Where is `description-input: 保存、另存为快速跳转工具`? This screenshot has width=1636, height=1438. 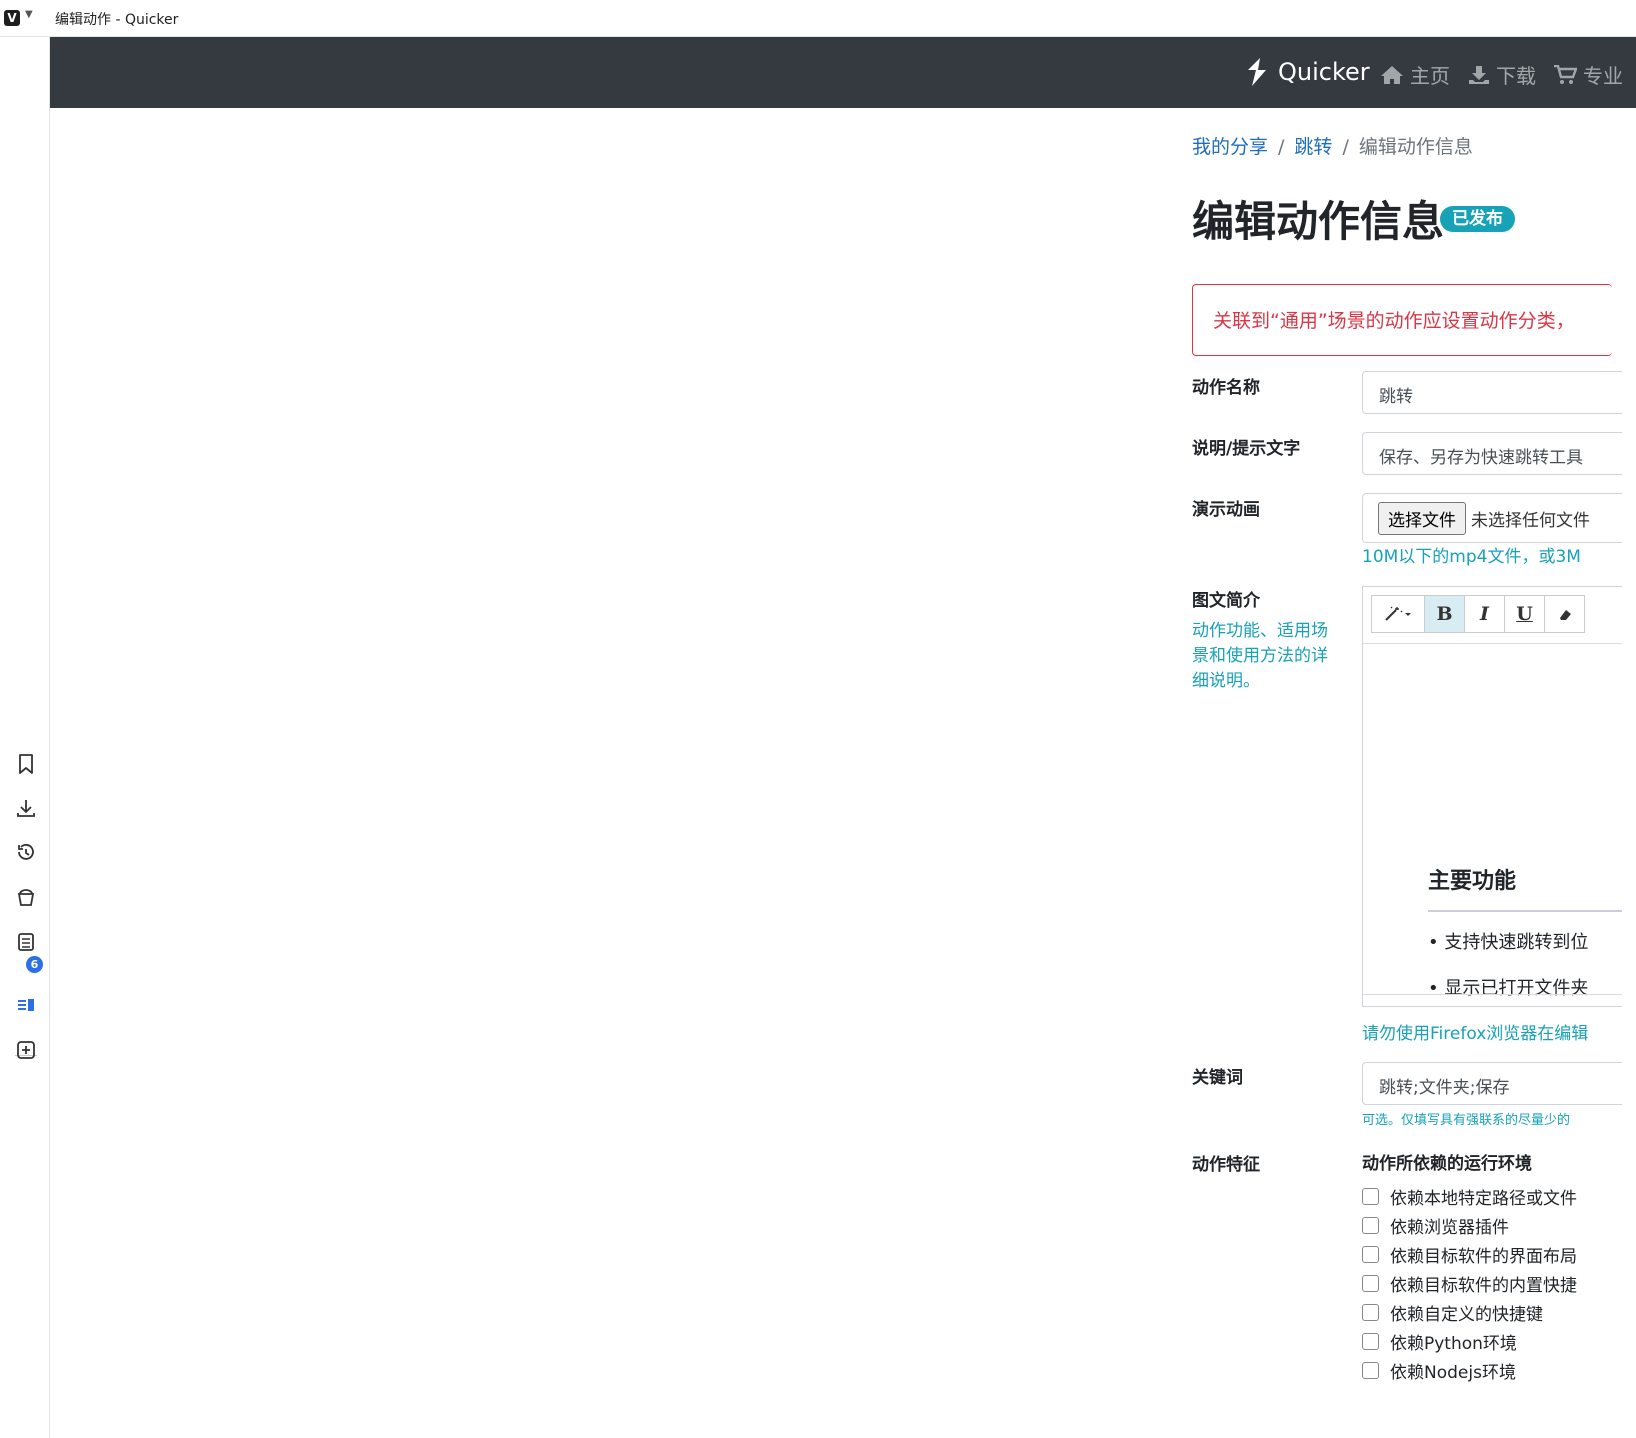
description-input: 保存、另存为快速跳转工具 is located at coordinates (1492, 453).